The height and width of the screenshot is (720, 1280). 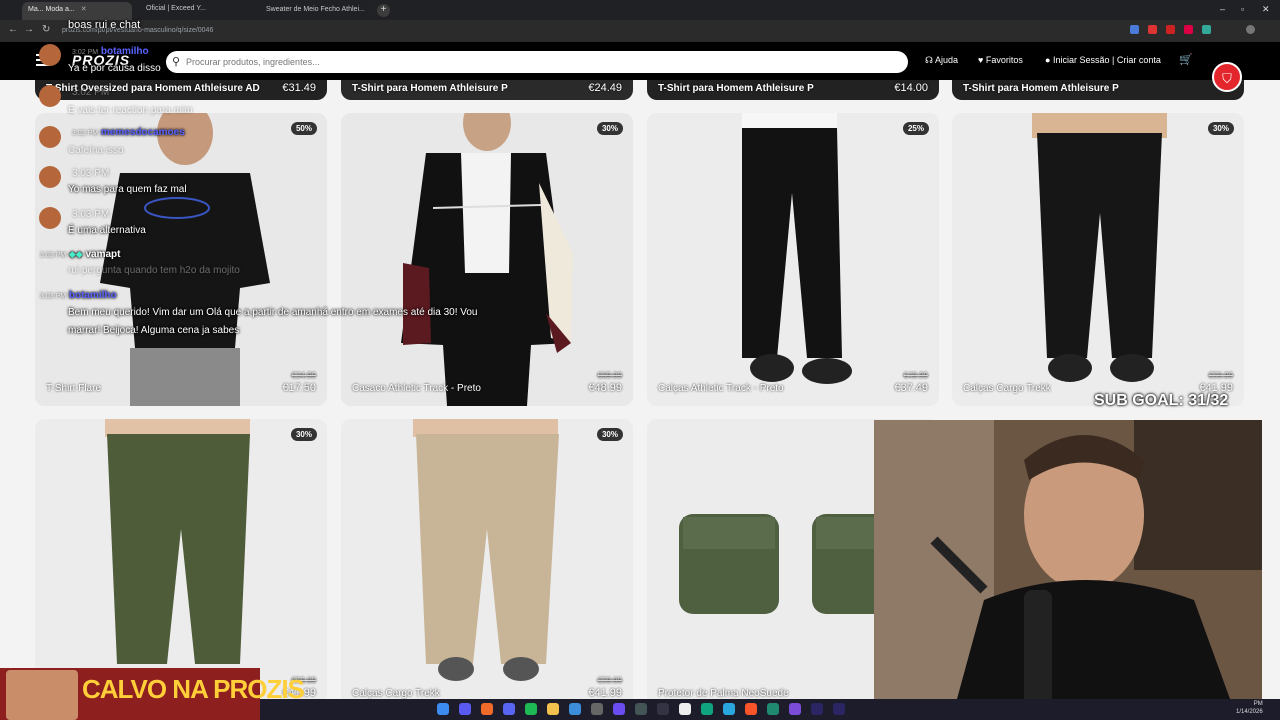 What do you see at coordinates (1250, 29) in the screenshot?
I see `profile-icon` at bounding box center [1250, 29].